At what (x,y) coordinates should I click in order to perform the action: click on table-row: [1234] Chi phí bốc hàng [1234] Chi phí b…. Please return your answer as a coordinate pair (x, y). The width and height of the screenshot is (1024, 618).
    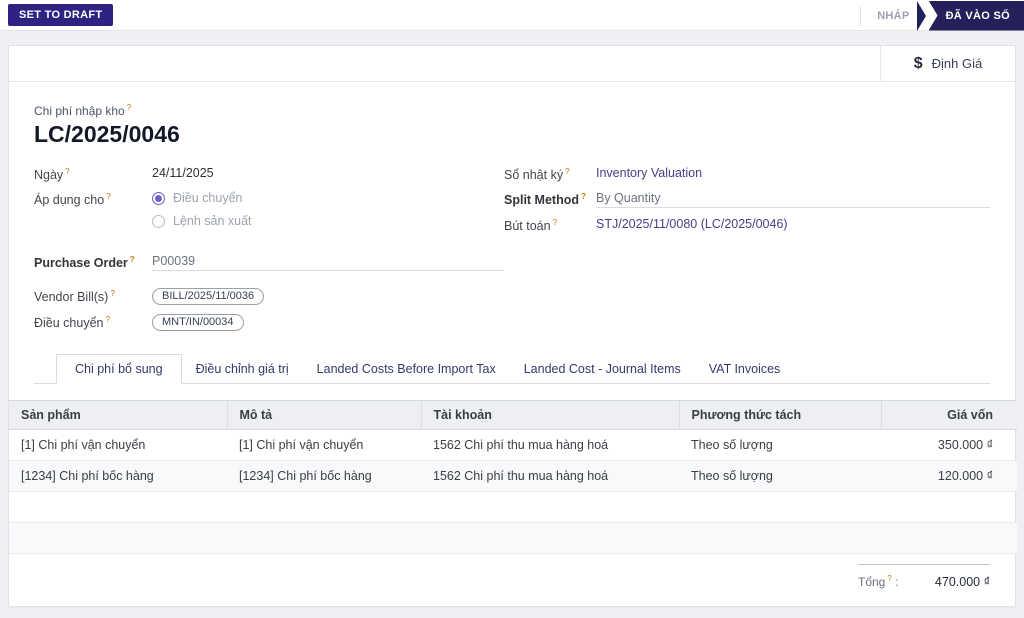
    Looking at the image, I should click on (513, 476).